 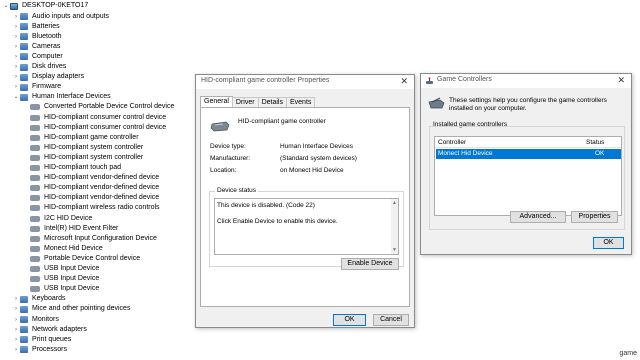 What do you see at coordinates (230, 158) in the screenshot?
I see `manufacturer-label: Manufacturer:` at bounding box center [230, 158].